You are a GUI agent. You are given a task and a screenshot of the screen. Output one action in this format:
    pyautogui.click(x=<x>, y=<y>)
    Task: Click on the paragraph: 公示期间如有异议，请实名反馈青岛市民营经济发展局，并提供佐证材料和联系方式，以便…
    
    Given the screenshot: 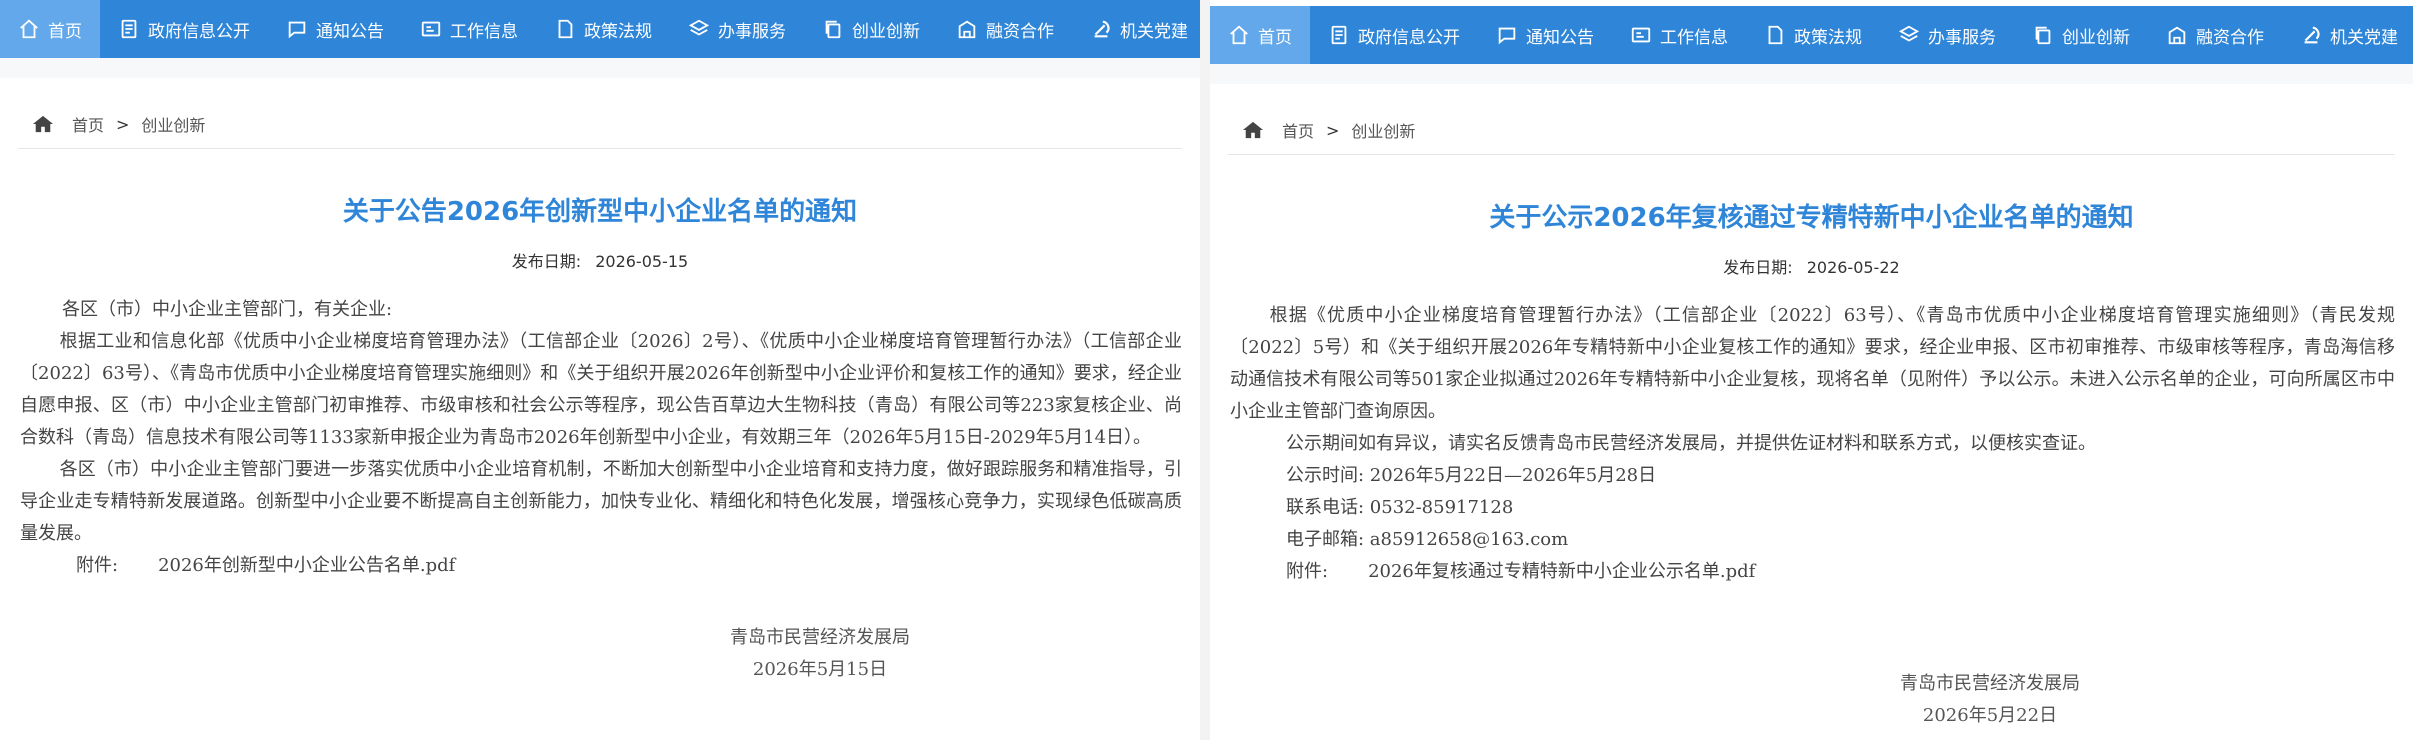 What is the action you would take?
    pyautogui.click(x=1691, y=443)
    